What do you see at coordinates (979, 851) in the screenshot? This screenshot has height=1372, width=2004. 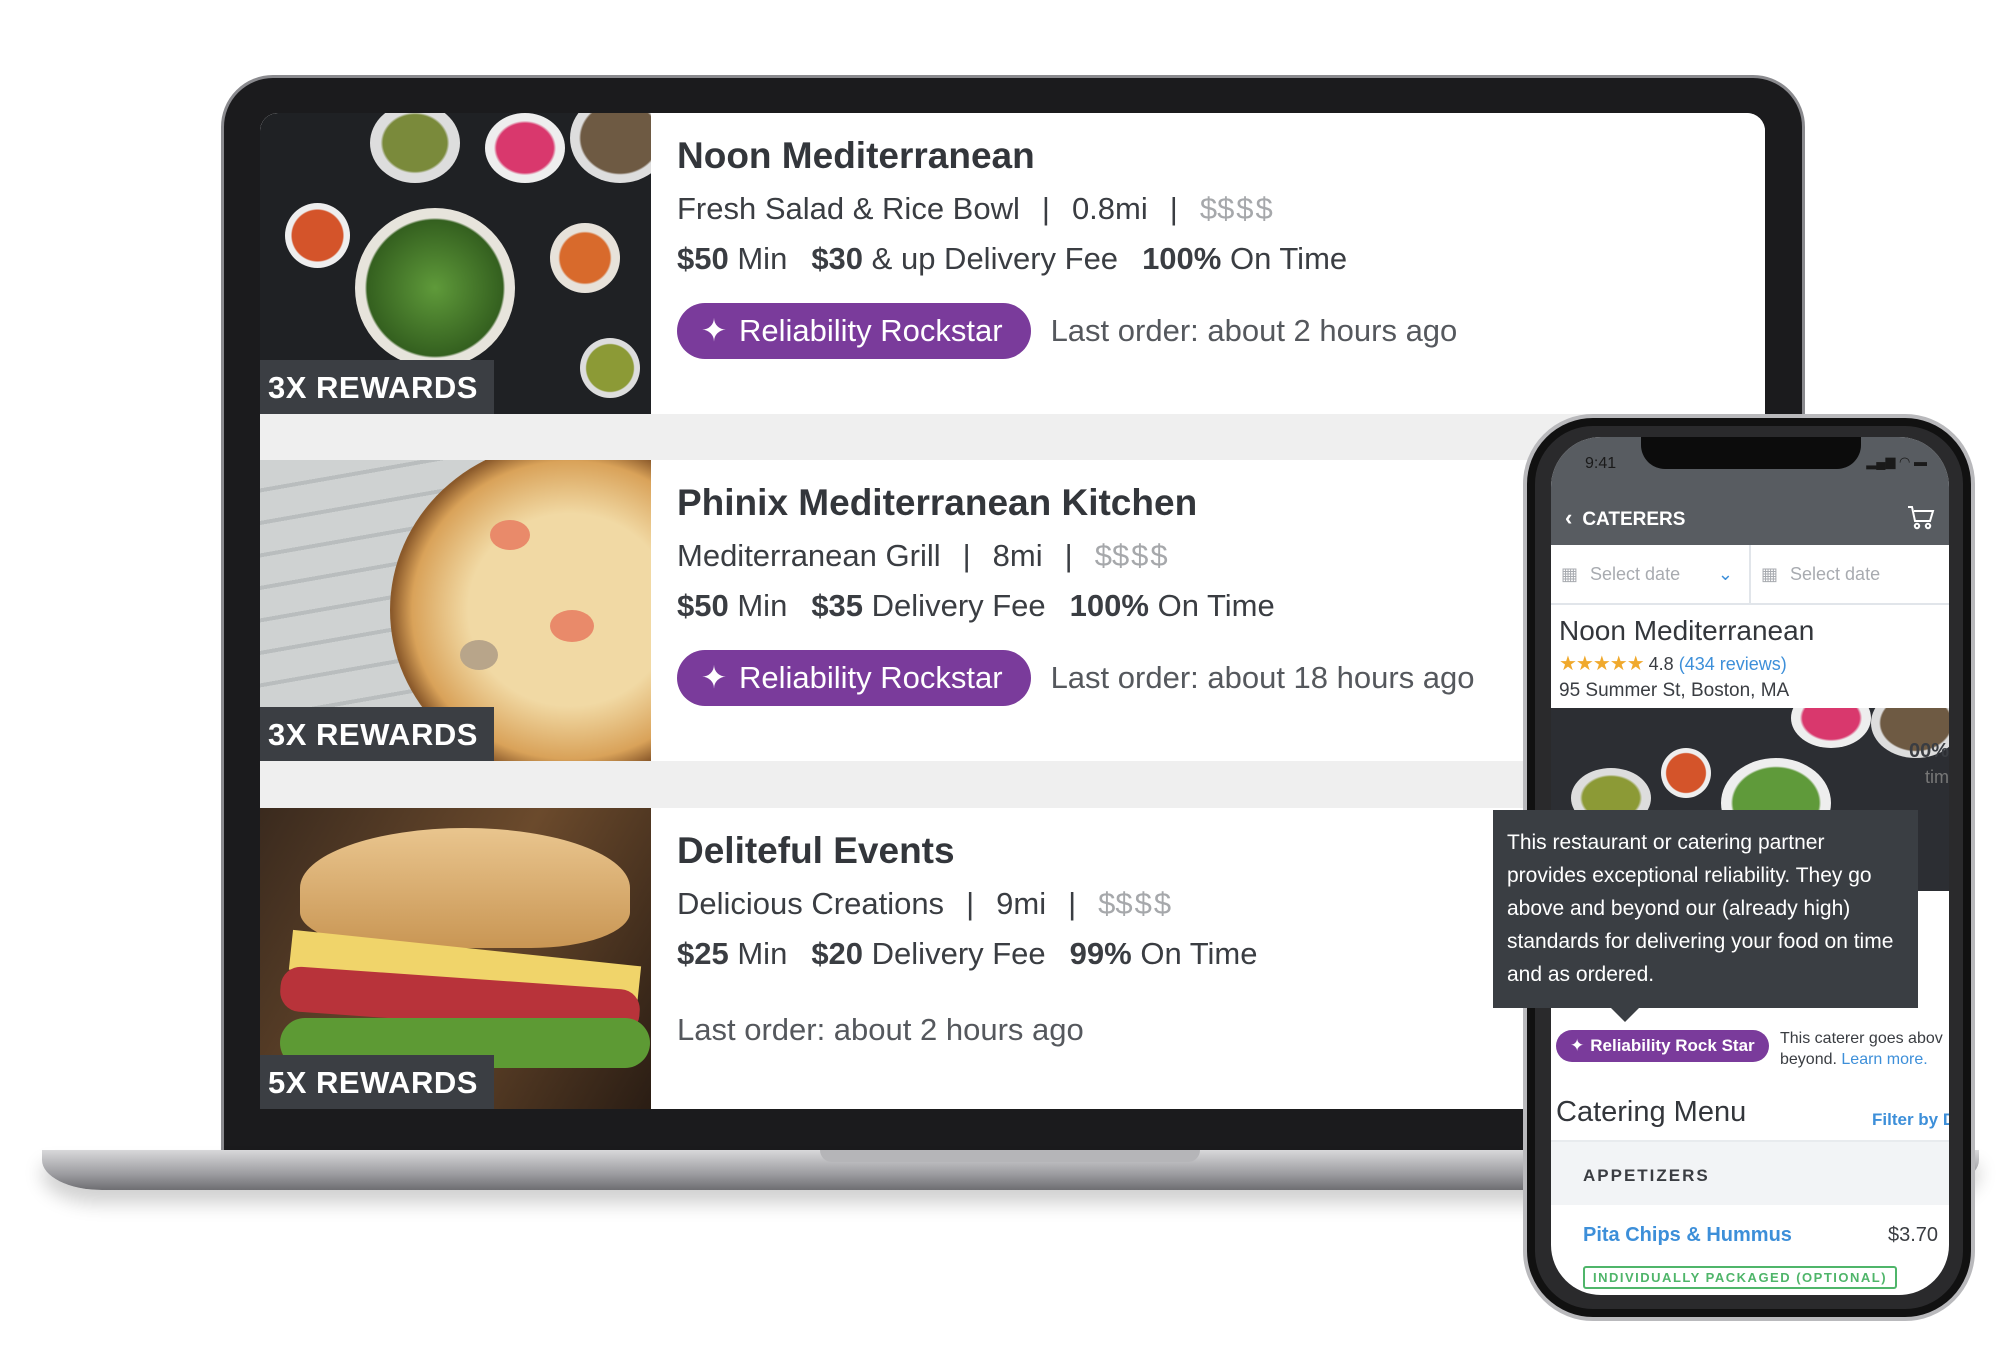 I see `restaurant-name: Deliteful Events` at bounding box center [979, 851].